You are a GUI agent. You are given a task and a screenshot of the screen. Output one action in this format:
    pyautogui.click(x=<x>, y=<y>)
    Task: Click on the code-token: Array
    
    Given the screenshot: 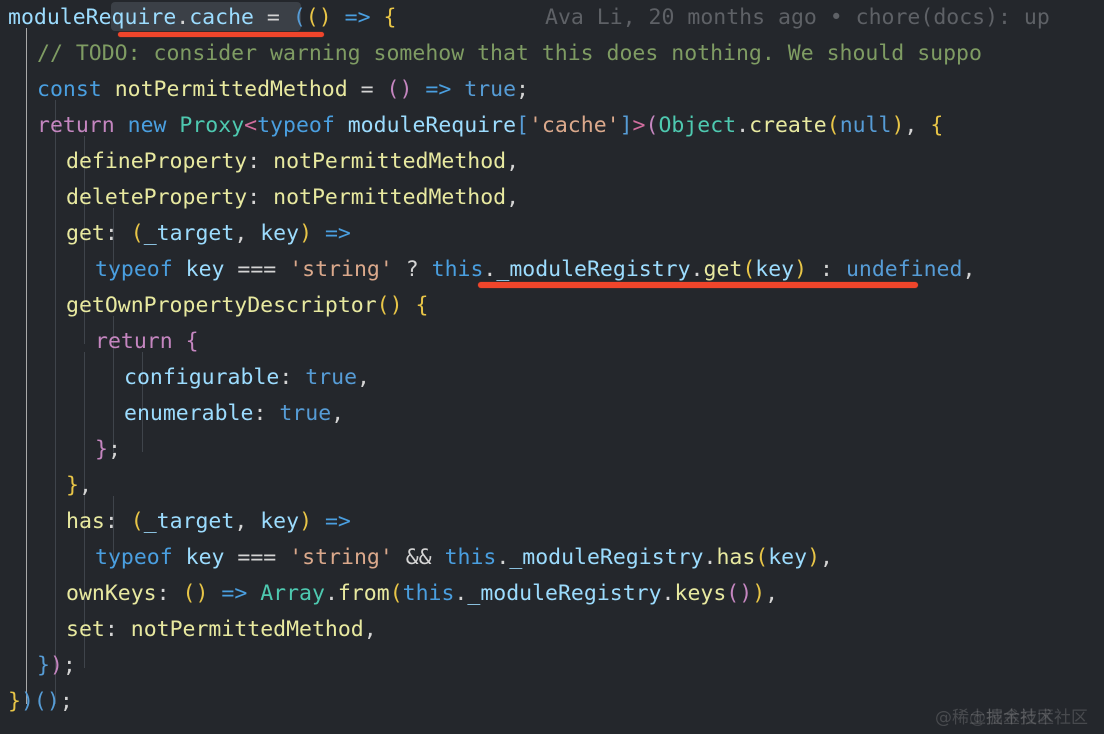 What is the action you would take?
    pyautogui.click(x=292, y=593)
    